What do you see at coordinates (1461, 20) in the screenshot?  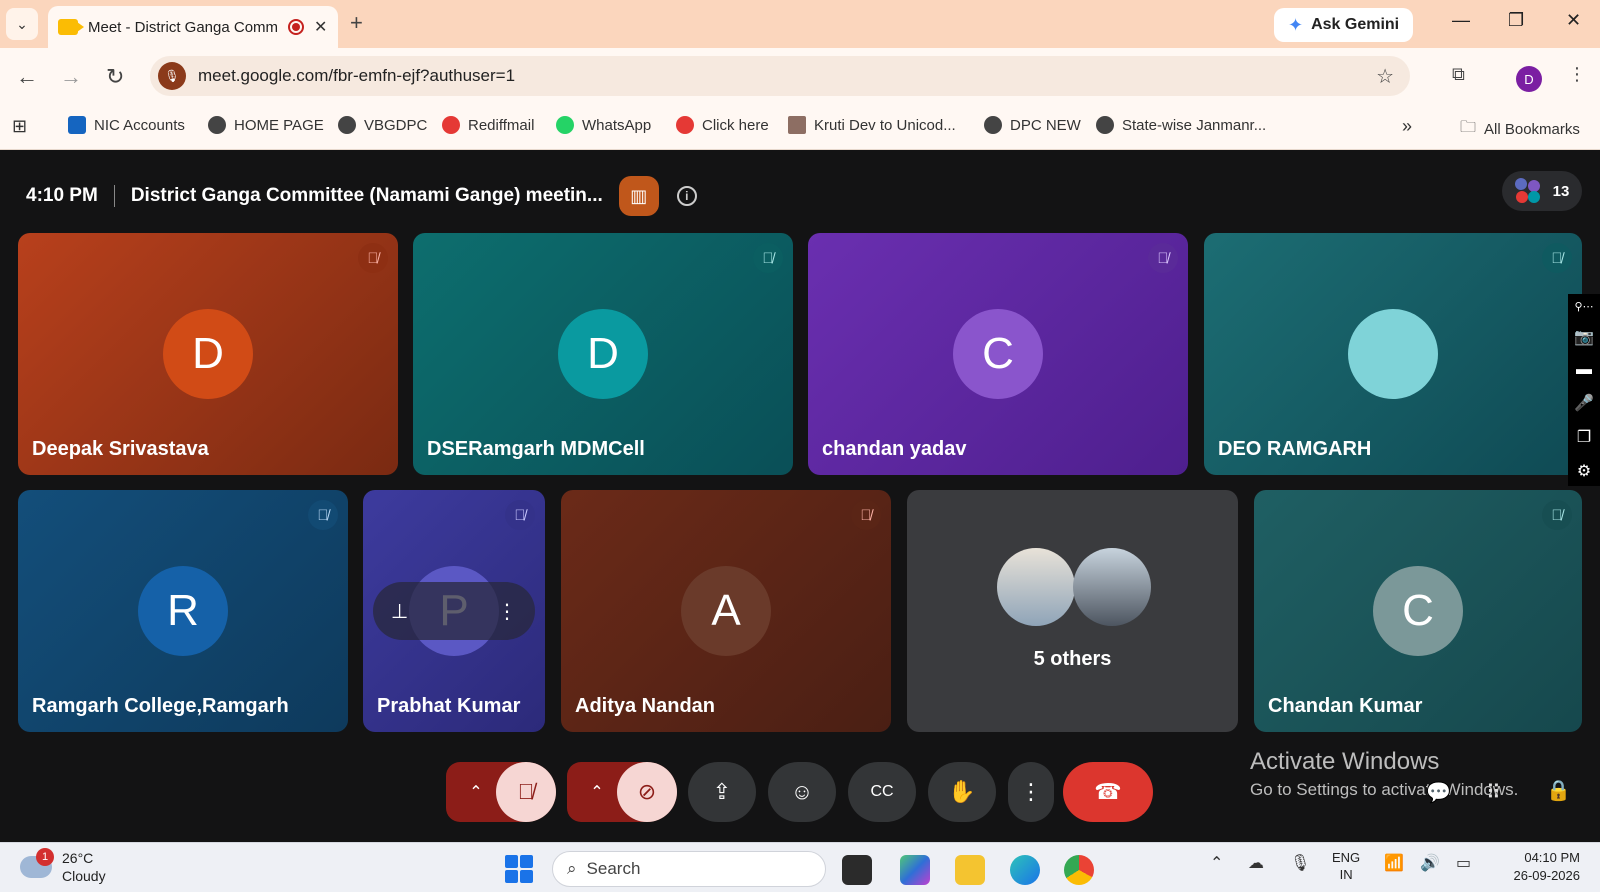 I see `minimize-icon: —` at bounding box center [1461, 20].